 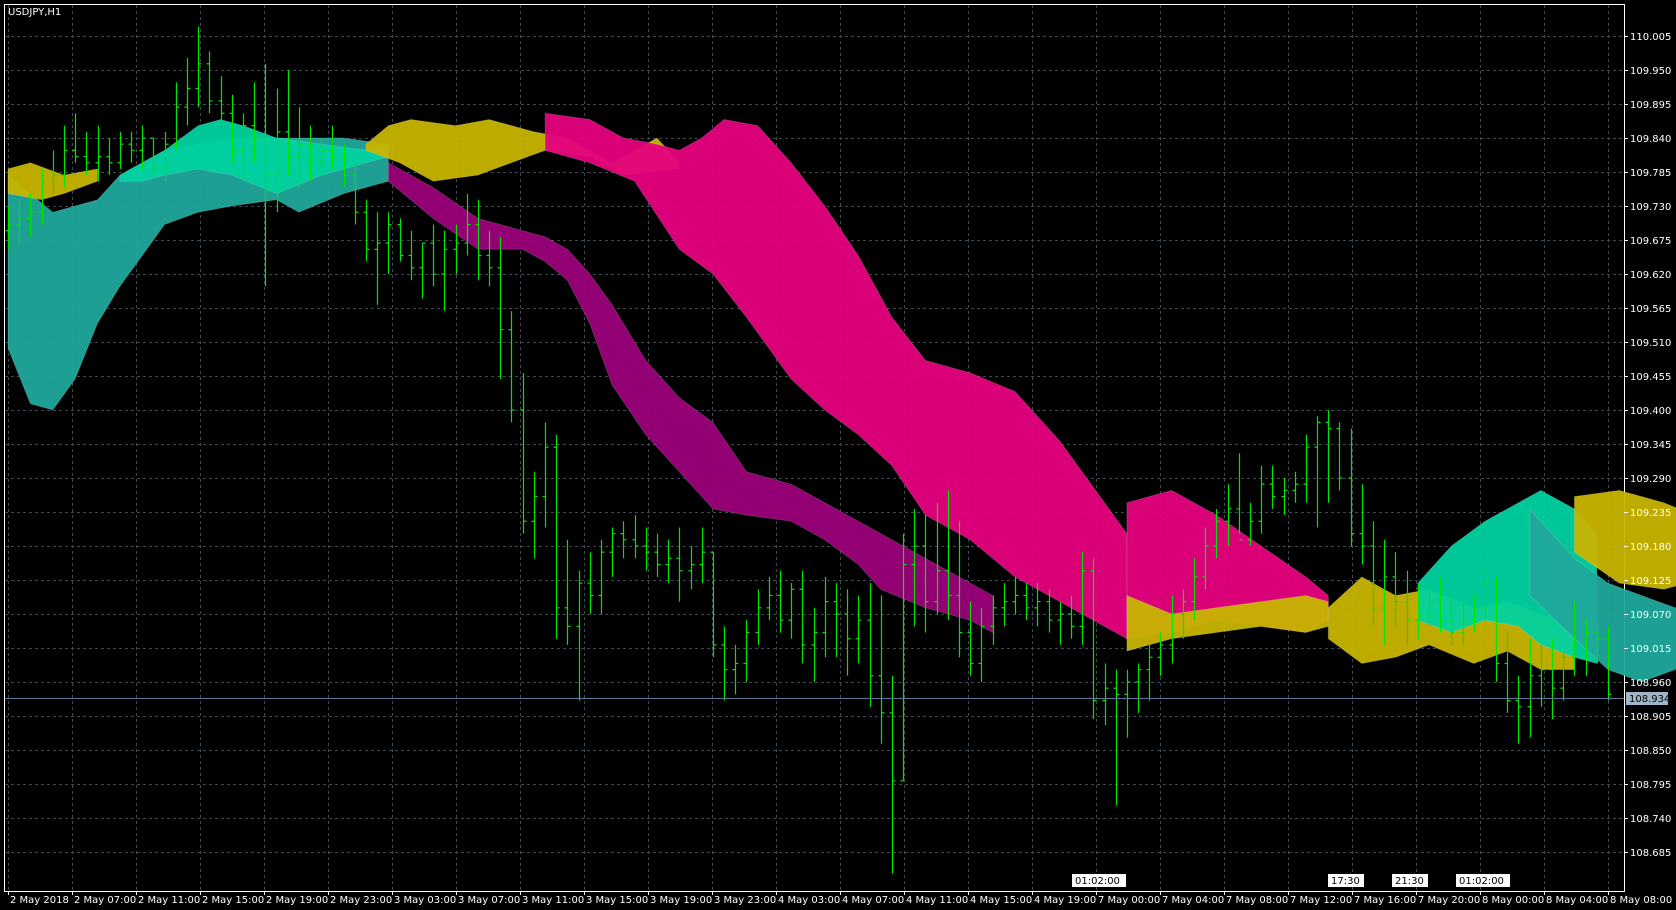 What do you see at coordinates (1129, 900) in the screenshot?
I see `x-tick-label: 7 May 00:00` at bounding box center [1129, 900].